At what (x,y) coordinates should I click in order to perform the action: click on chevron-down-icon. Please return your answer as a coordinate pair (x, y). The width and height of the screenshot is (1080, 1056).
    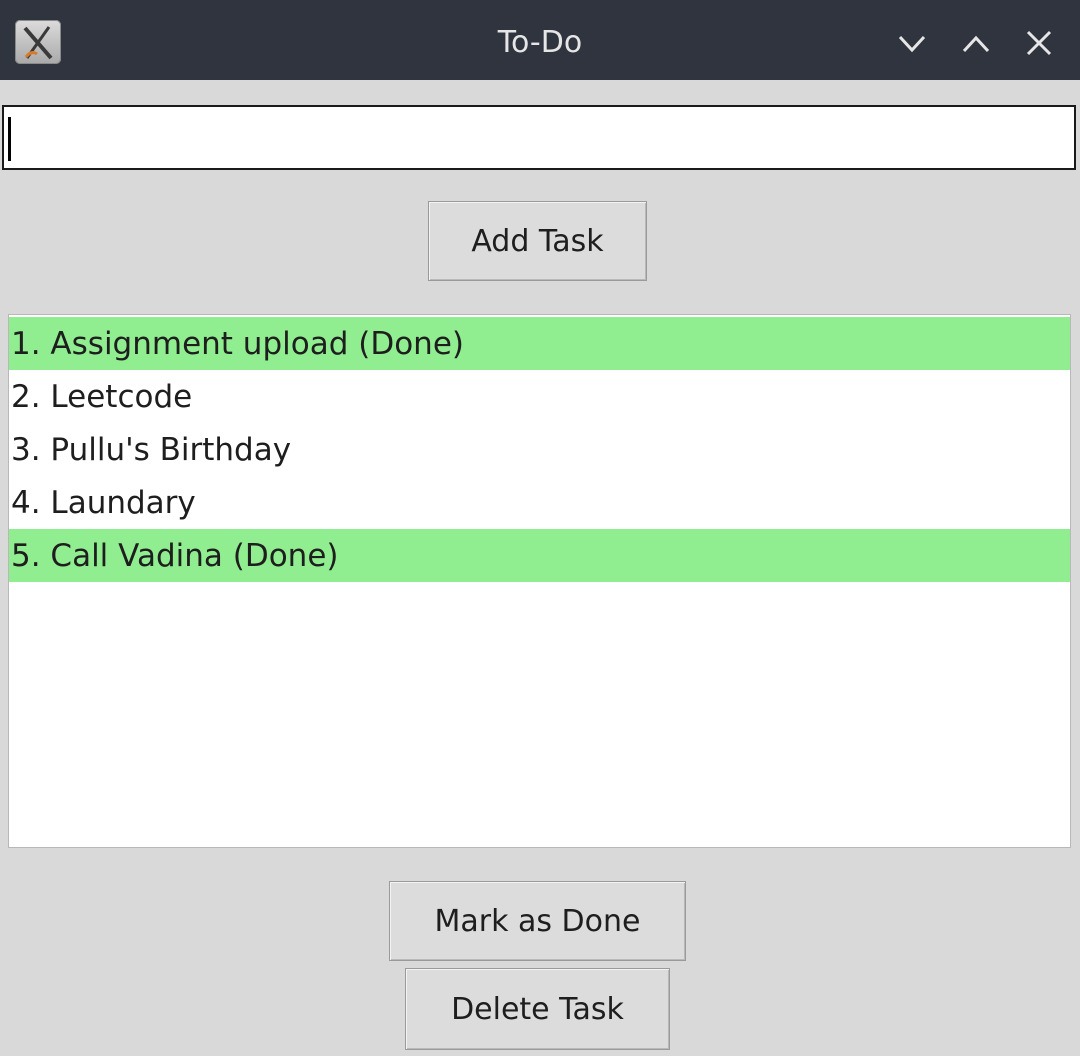
    Looking at the image, I should click on (912, 44).